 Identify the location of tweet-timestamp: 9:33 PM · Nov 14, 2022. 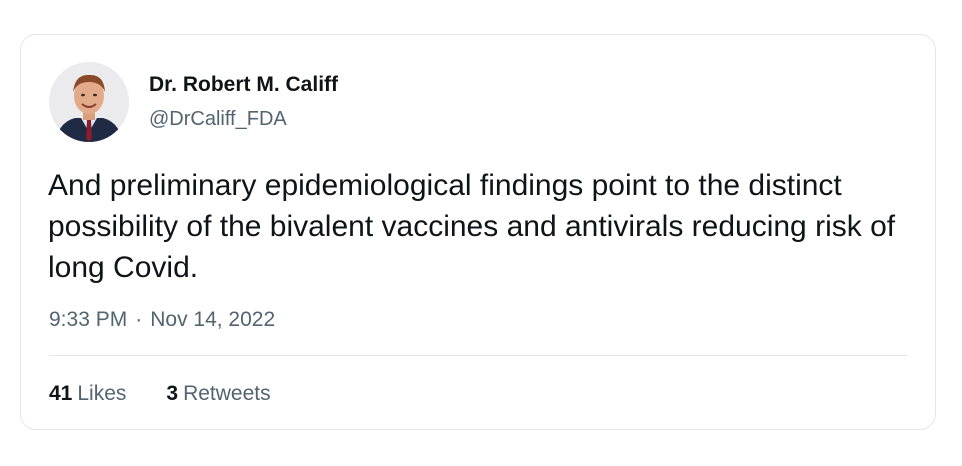
(162, 320).